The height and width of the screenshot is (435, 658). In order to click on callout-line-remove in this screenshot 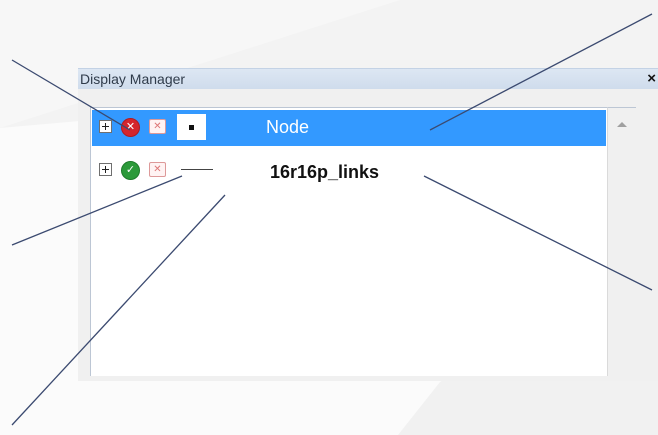, I will do `click(97, 210)`.